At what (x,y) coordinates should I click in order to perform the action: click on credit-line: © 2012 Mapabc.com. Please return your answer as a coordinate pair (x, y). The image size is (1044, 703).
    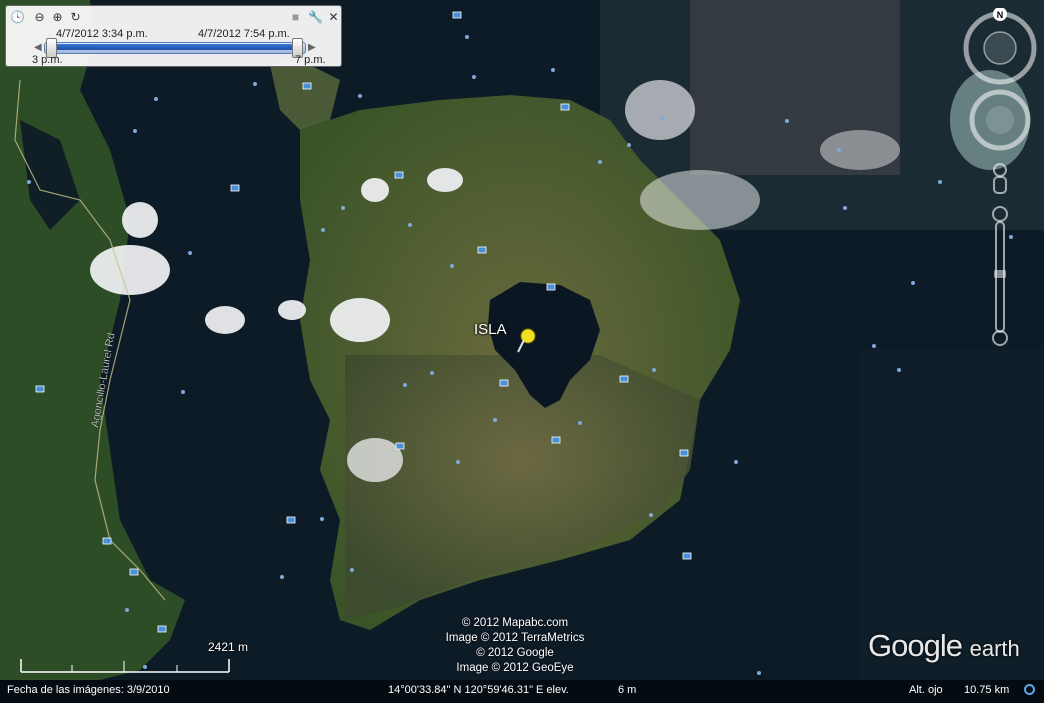
    Looking at the image, I should click on (515, 623).